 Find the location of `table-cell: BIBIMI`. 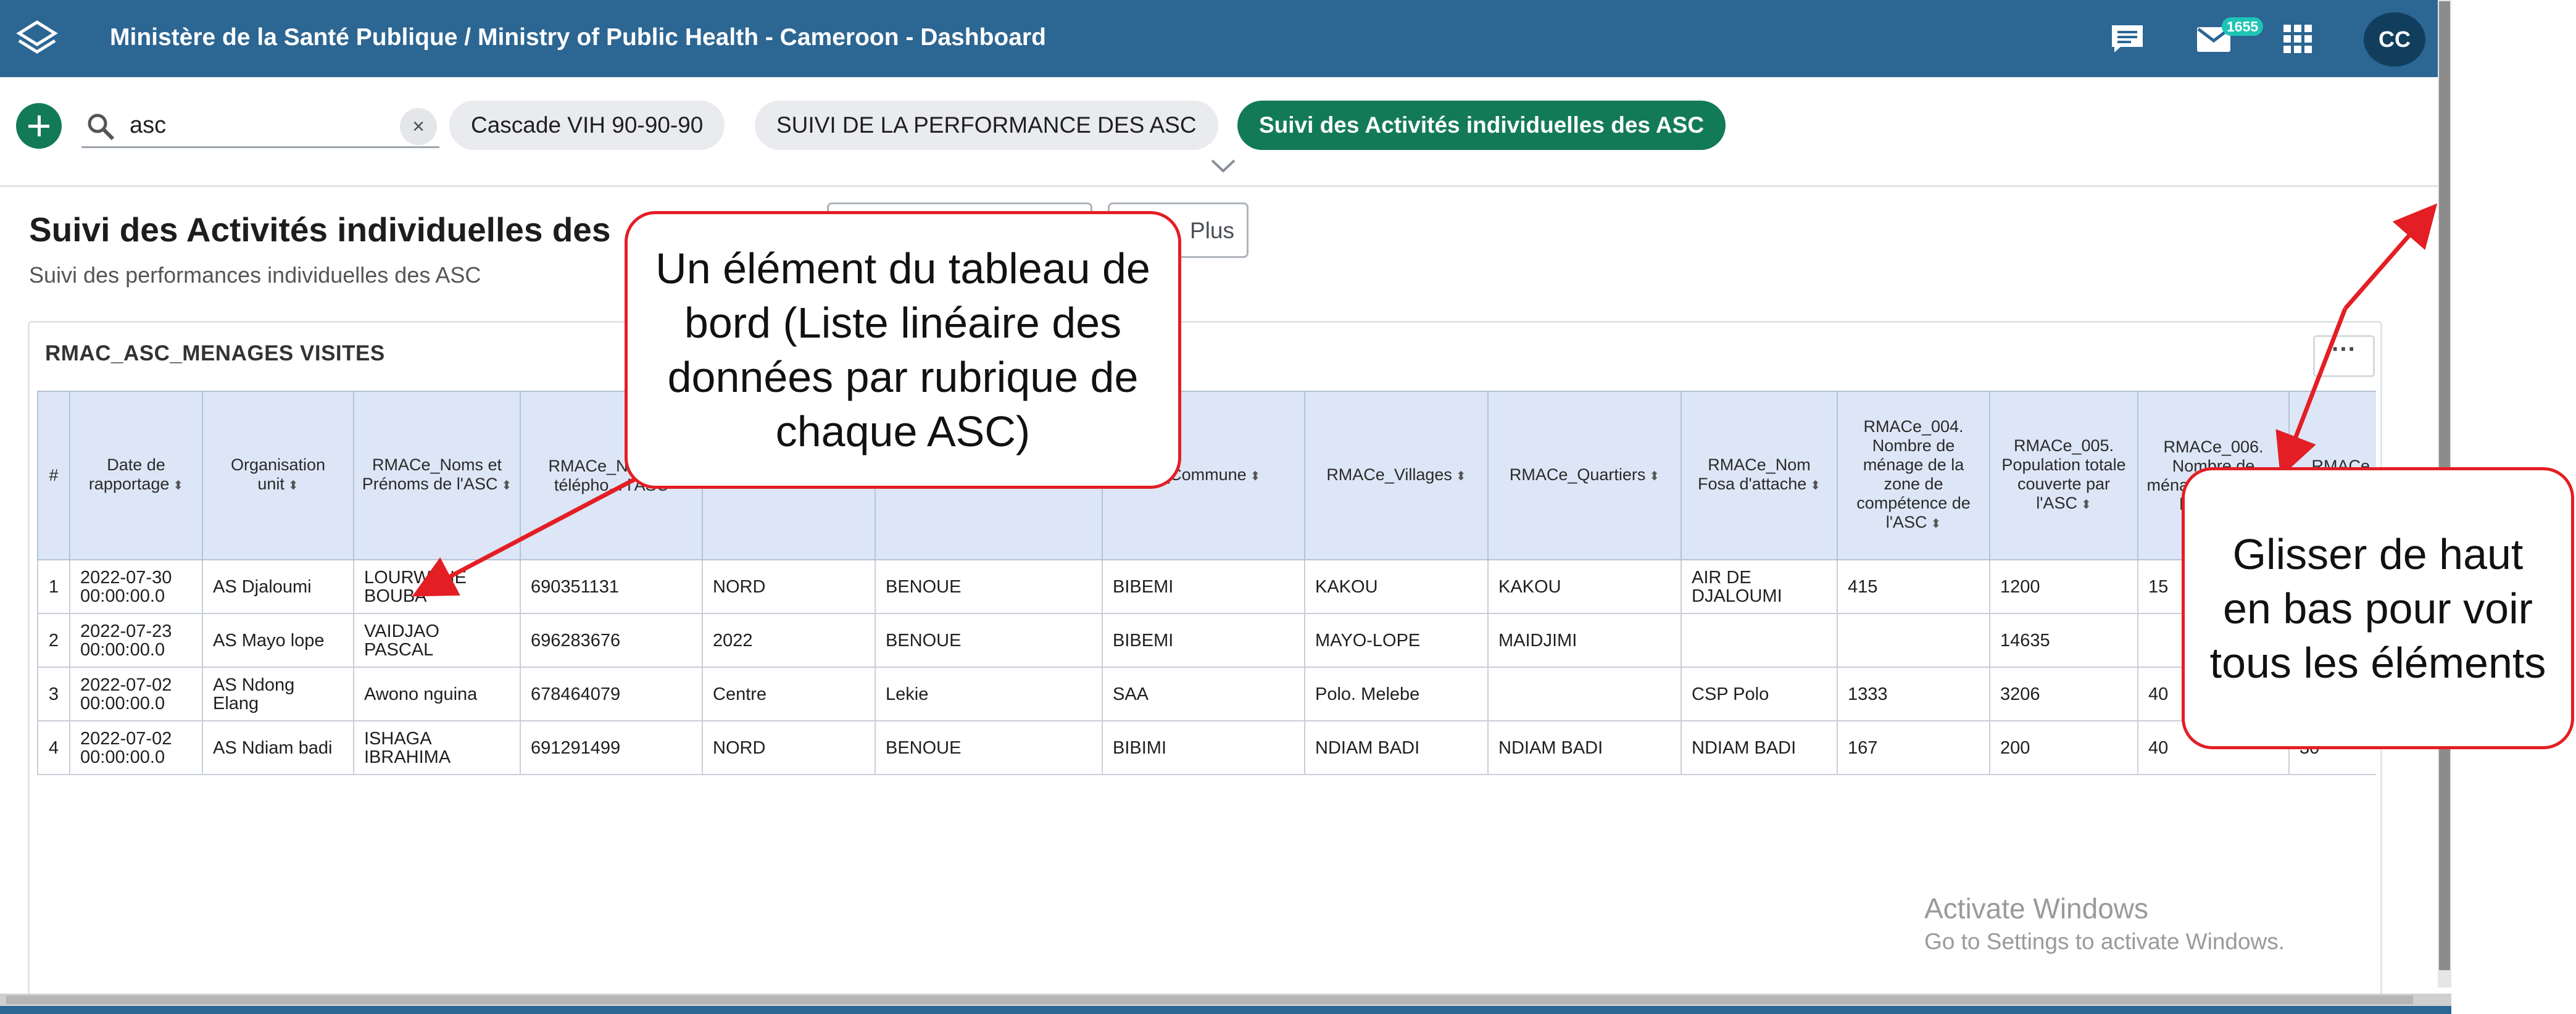

table-cell: BIBIMI is located at coordinates (1203, 747).